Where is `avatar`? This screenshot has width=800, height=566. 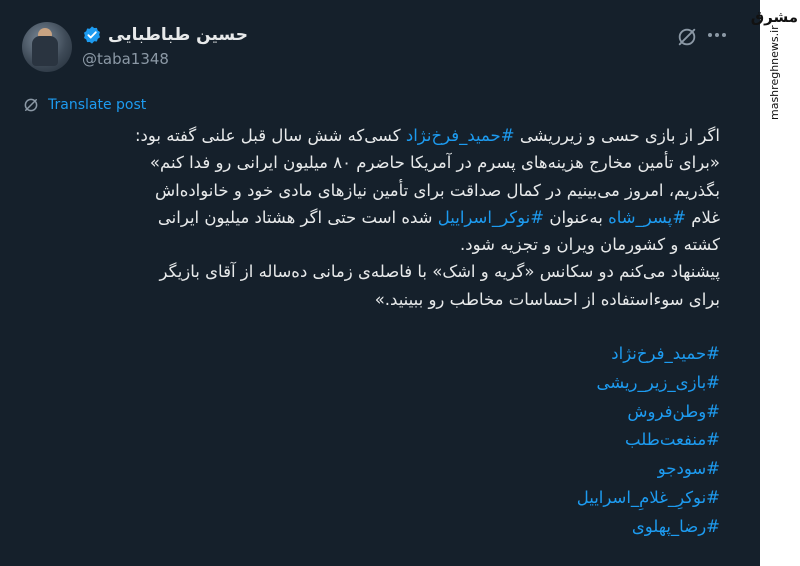 avatar is located at coordinates (47, 47).